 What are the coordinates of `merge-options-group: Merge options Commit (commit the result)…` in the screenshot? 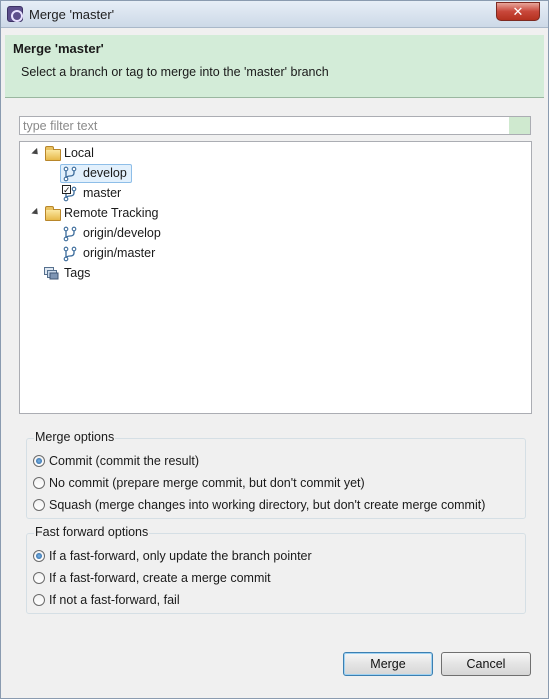 It's located at (276, 474).